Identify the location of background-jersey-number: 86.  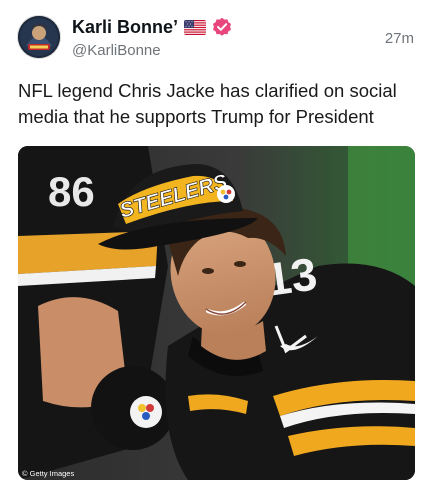
(71, 191).